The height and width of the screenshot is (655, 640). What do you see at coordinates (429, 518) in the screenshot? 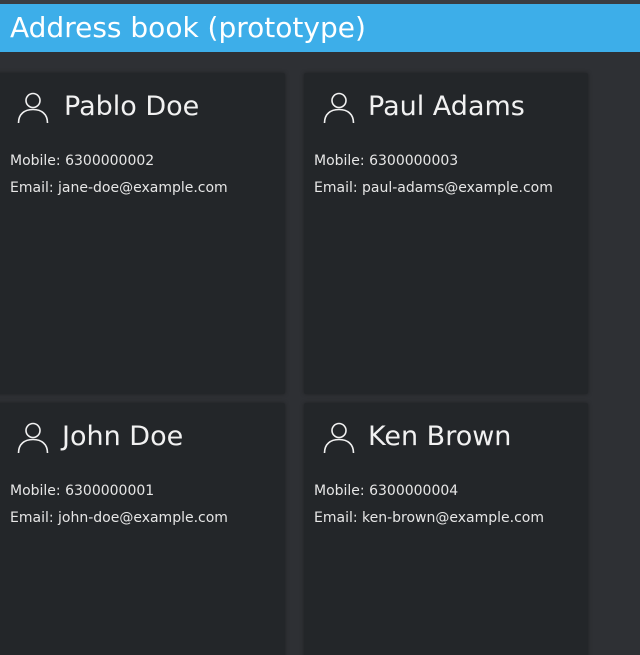
I see `contact-email: Email: ken-brown@example.com` at bounding box center [429, 518].